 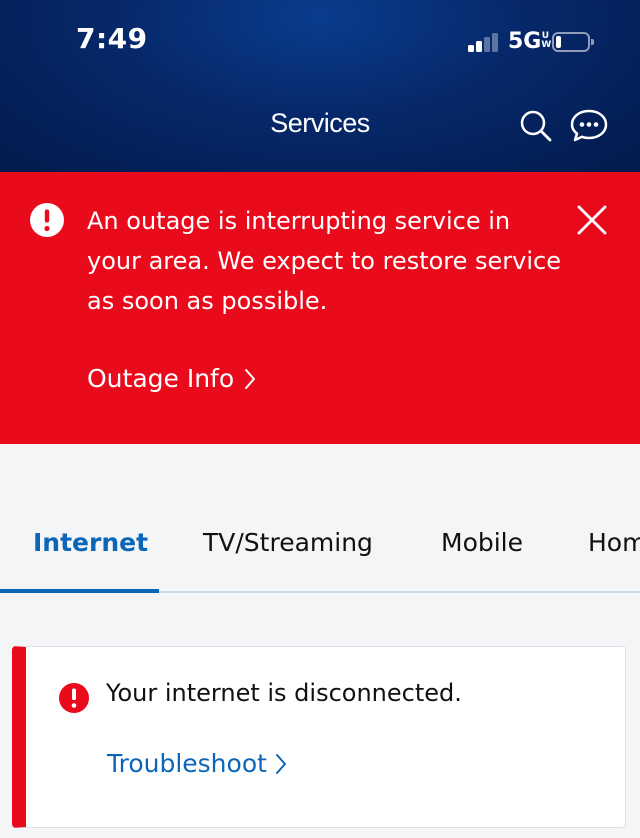 What do you see at coordinates (573, 42) in the screenshot?
I see `battery-icon` at bounding box center [573, 42].